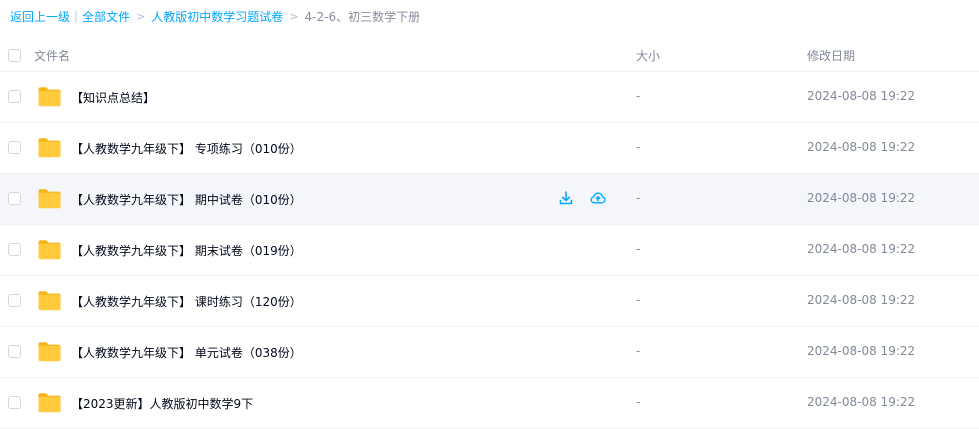  What do you see at coordinates (186, 199) in the screenshot?
I see `file-name: 【人教数学九年级下】 期中试卷（010份）` at bounding box center [186, 199].